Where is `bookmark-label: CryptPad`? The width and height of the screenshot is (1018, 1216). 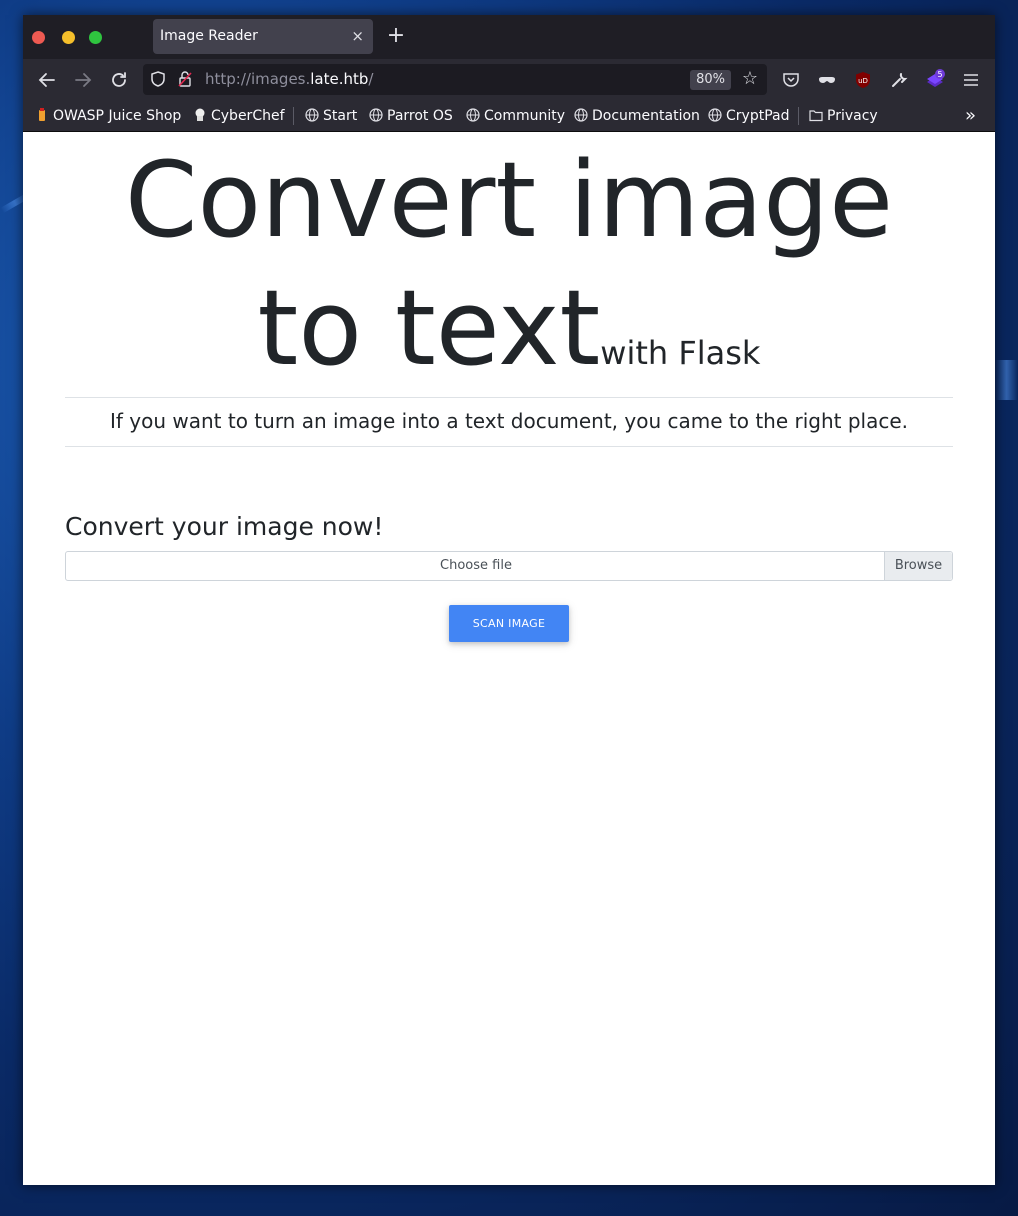
bookmark-label: CryptPad is located at coordinates (758, 116).